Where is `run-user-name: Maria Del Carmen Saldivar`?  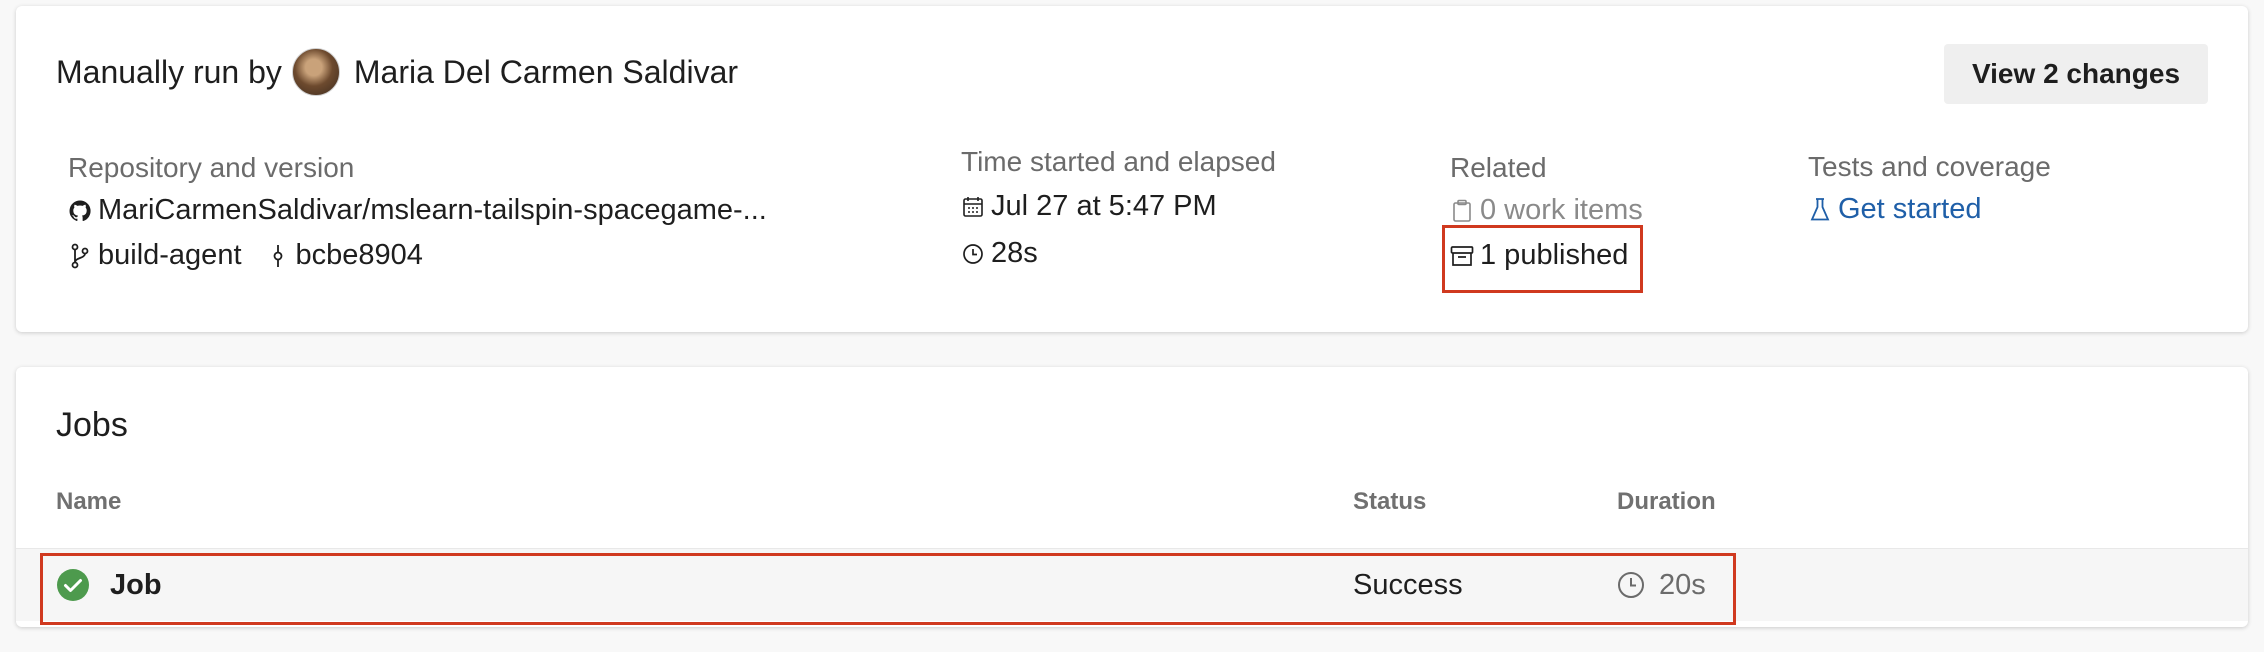 run-user-name: Maria Del Carmen Saldivar is located at coordinates (546, 72).